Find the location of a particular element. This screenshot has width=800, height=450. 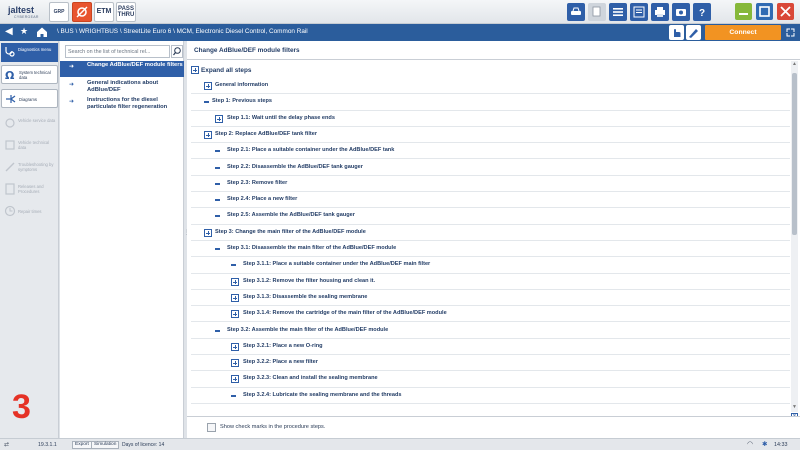

search-field is located at coordinates (117, 51).